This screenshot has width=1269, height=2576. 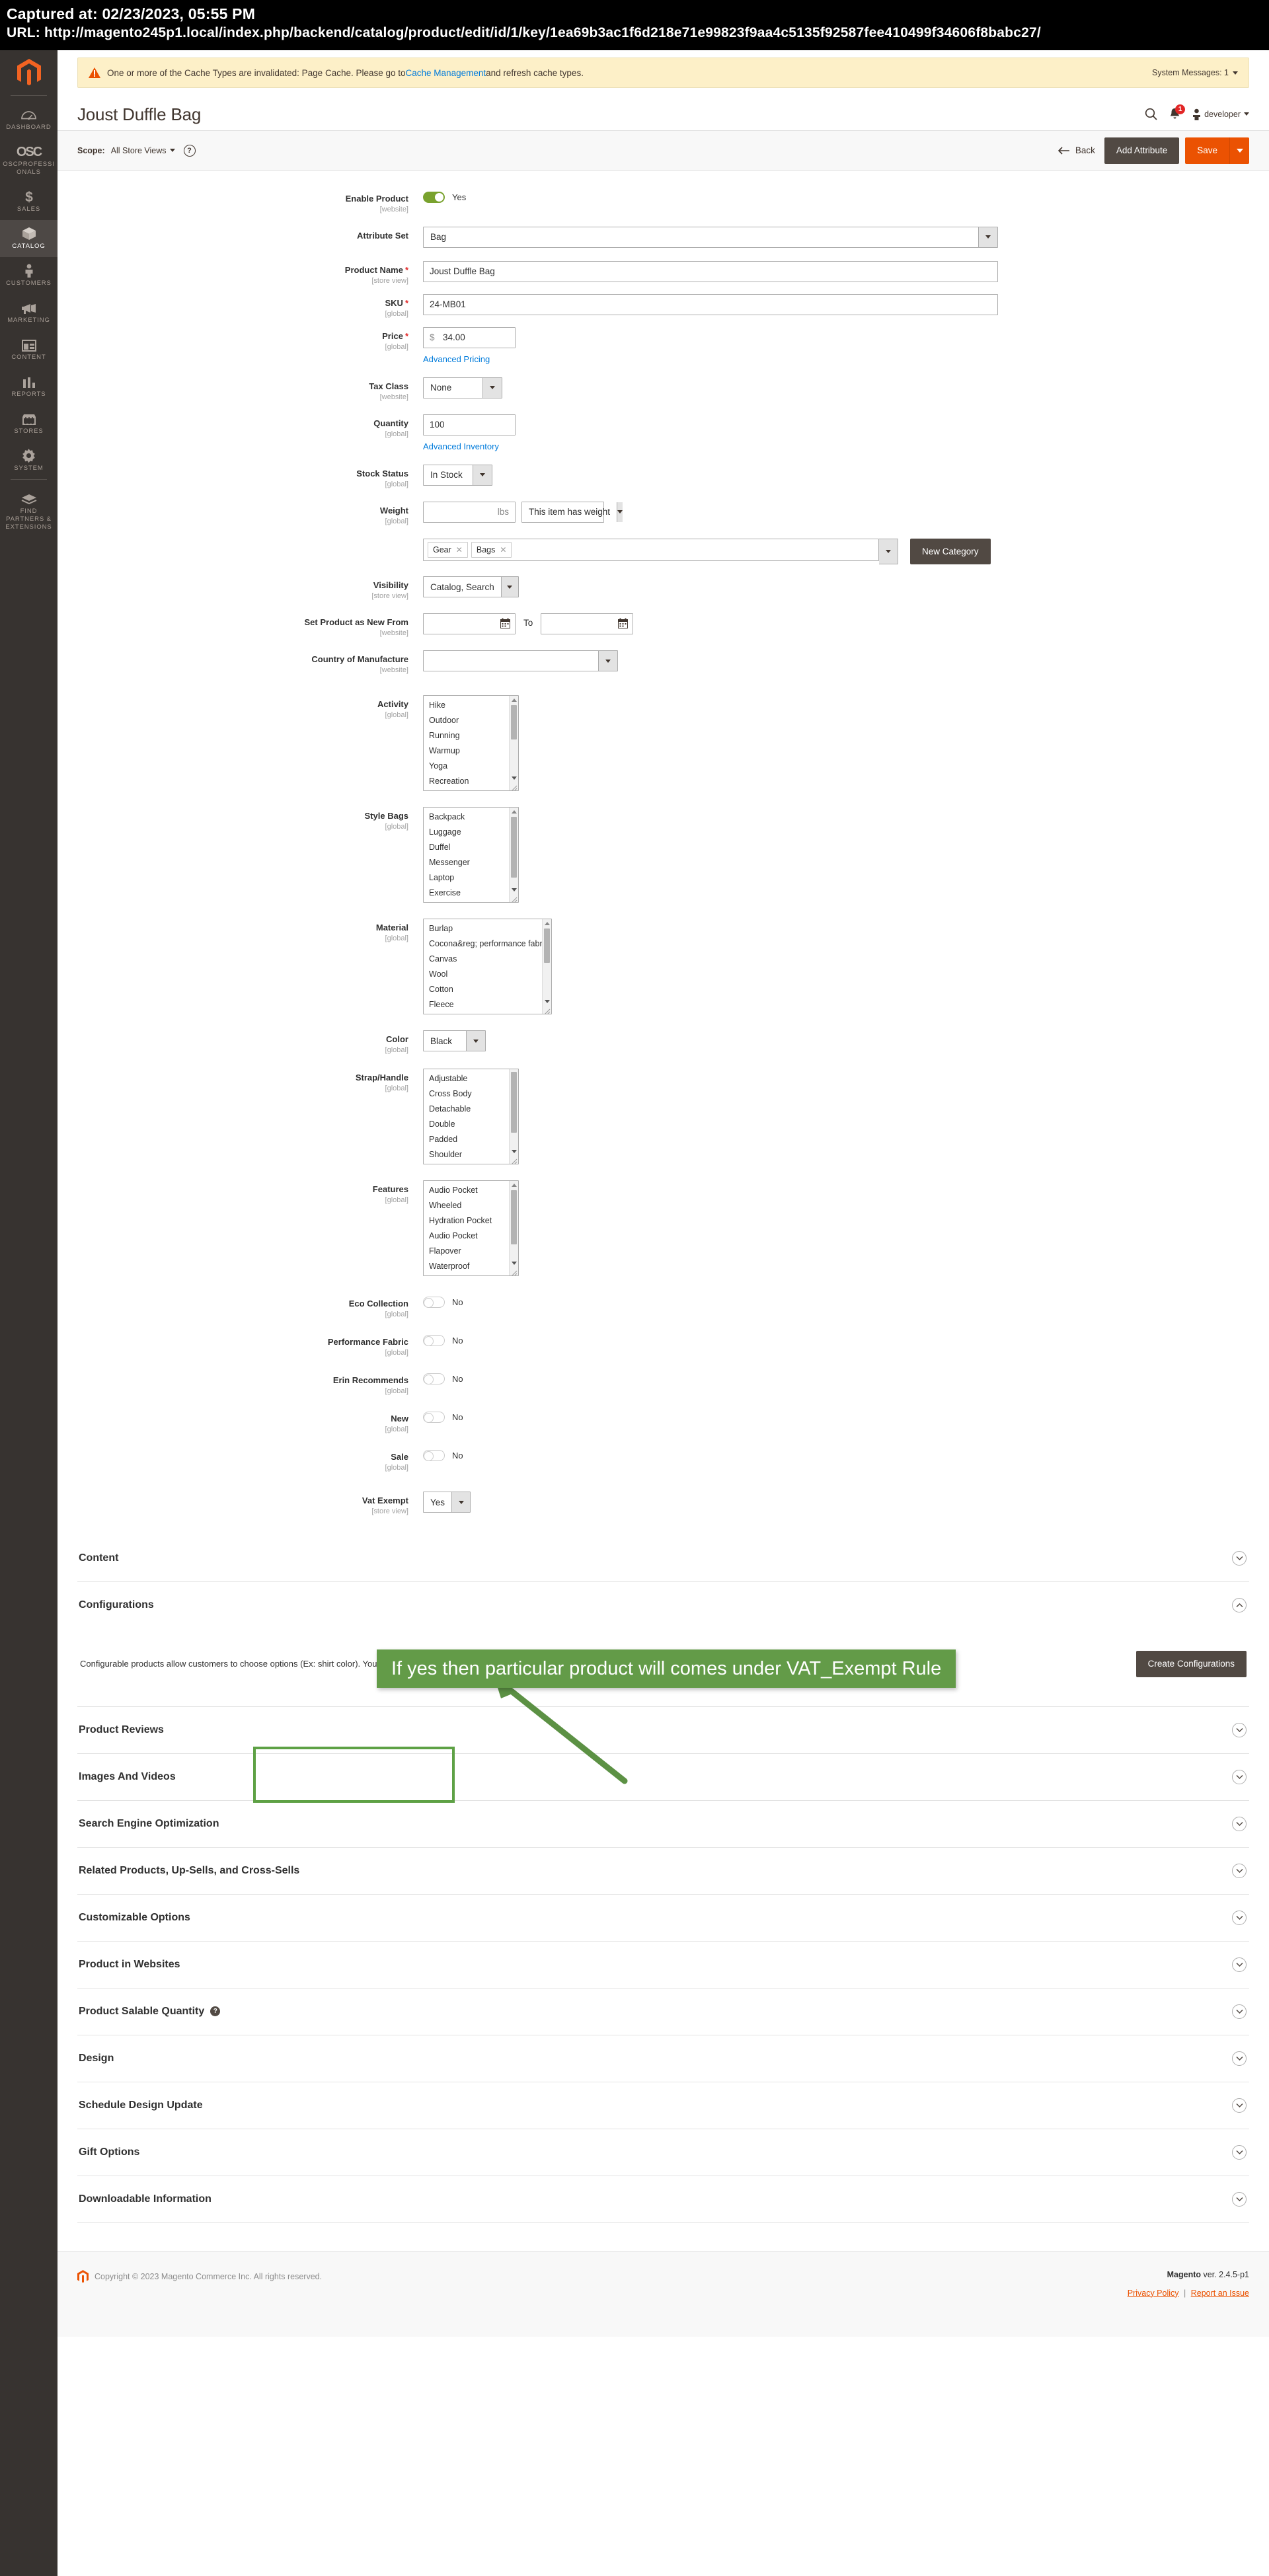 I want to click on user-menu: developer, so click(x=1220, y=114).